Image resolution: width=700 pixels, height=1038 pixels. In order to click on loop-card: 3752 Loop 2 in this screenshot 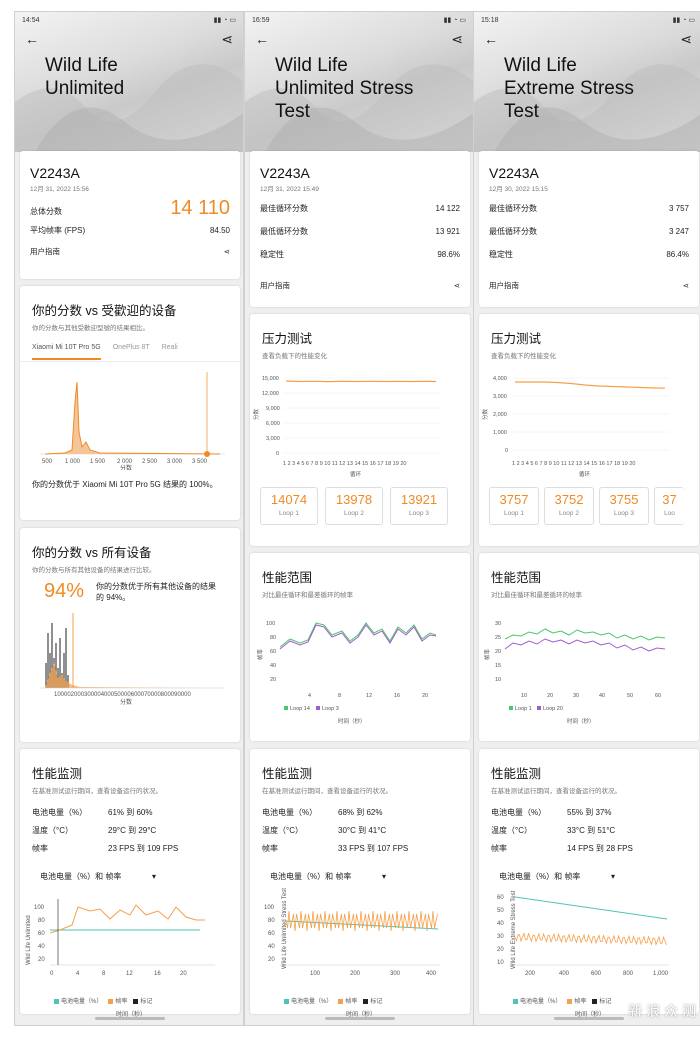, I will do `click(569, 506)`.